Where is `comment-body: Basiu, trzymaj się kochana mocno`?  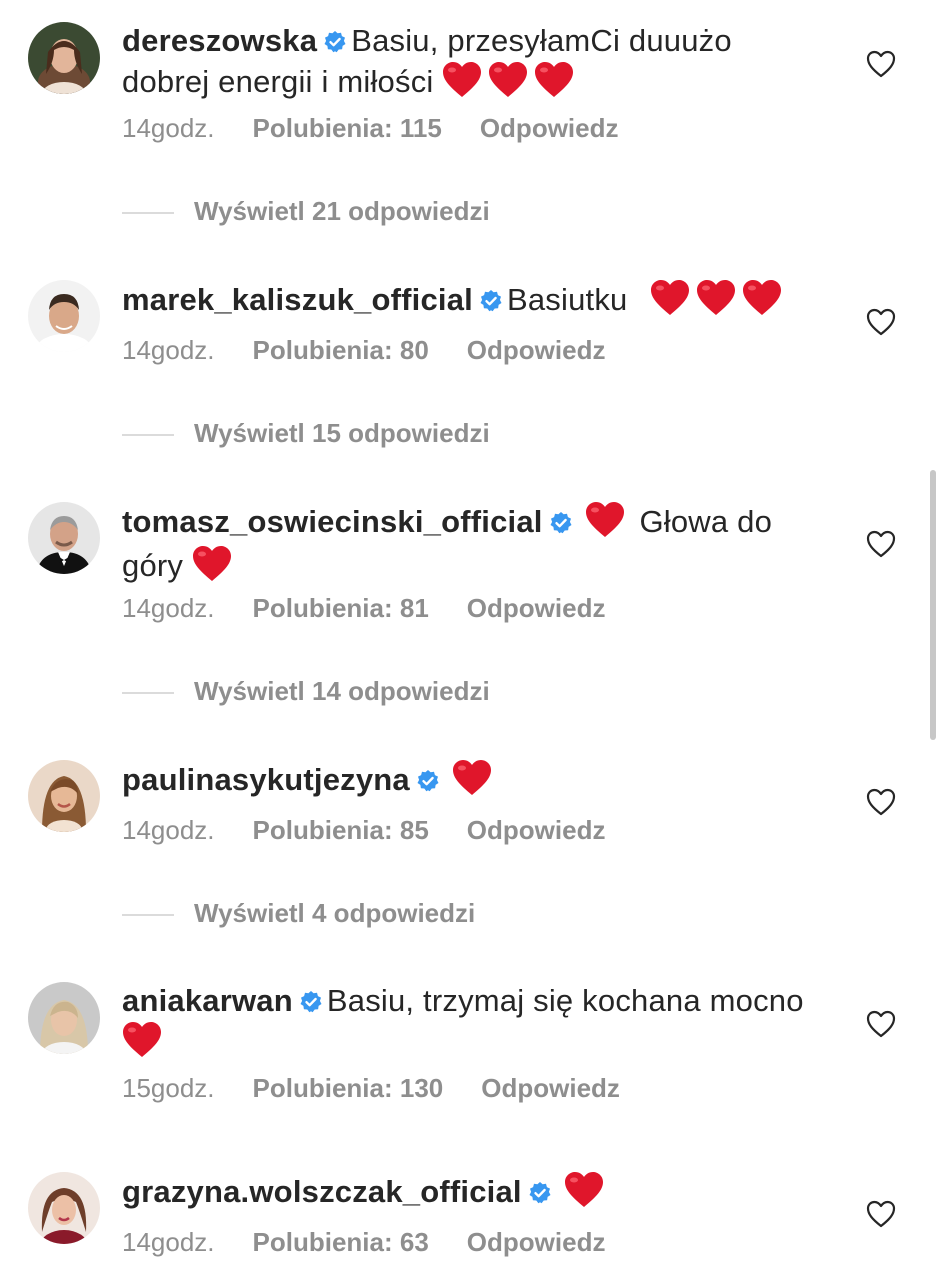
comment-body: Basiu, trzymaj się kochana mocno is located at coordinates (565, 1000).